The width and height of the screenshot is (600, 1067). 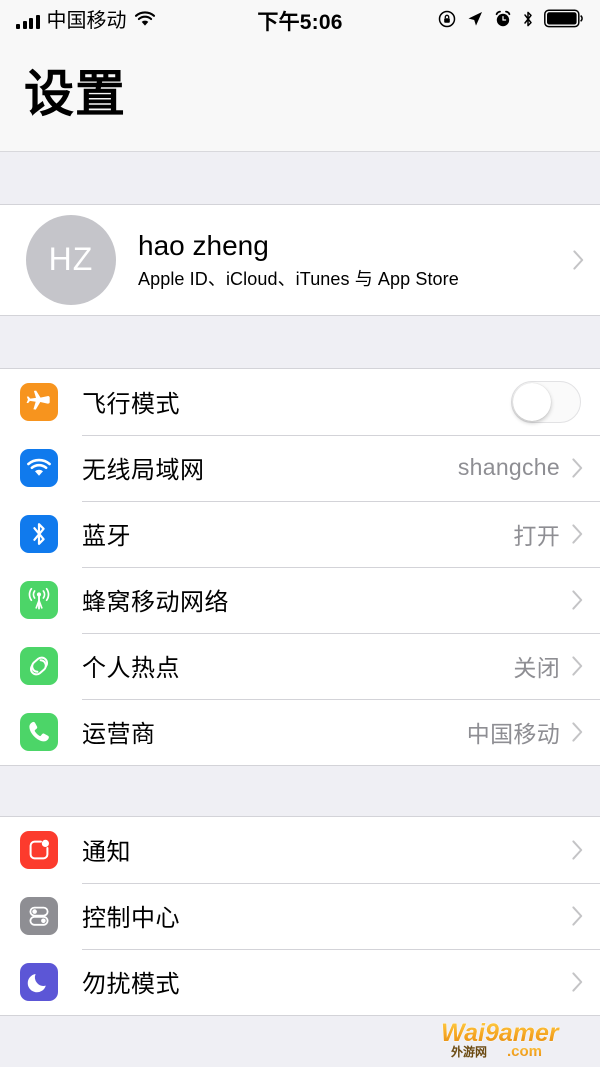 What do you see at coordinates (39, 401) in the screenshot?
I see `airplane-icon` at bounding box center [39, 401].